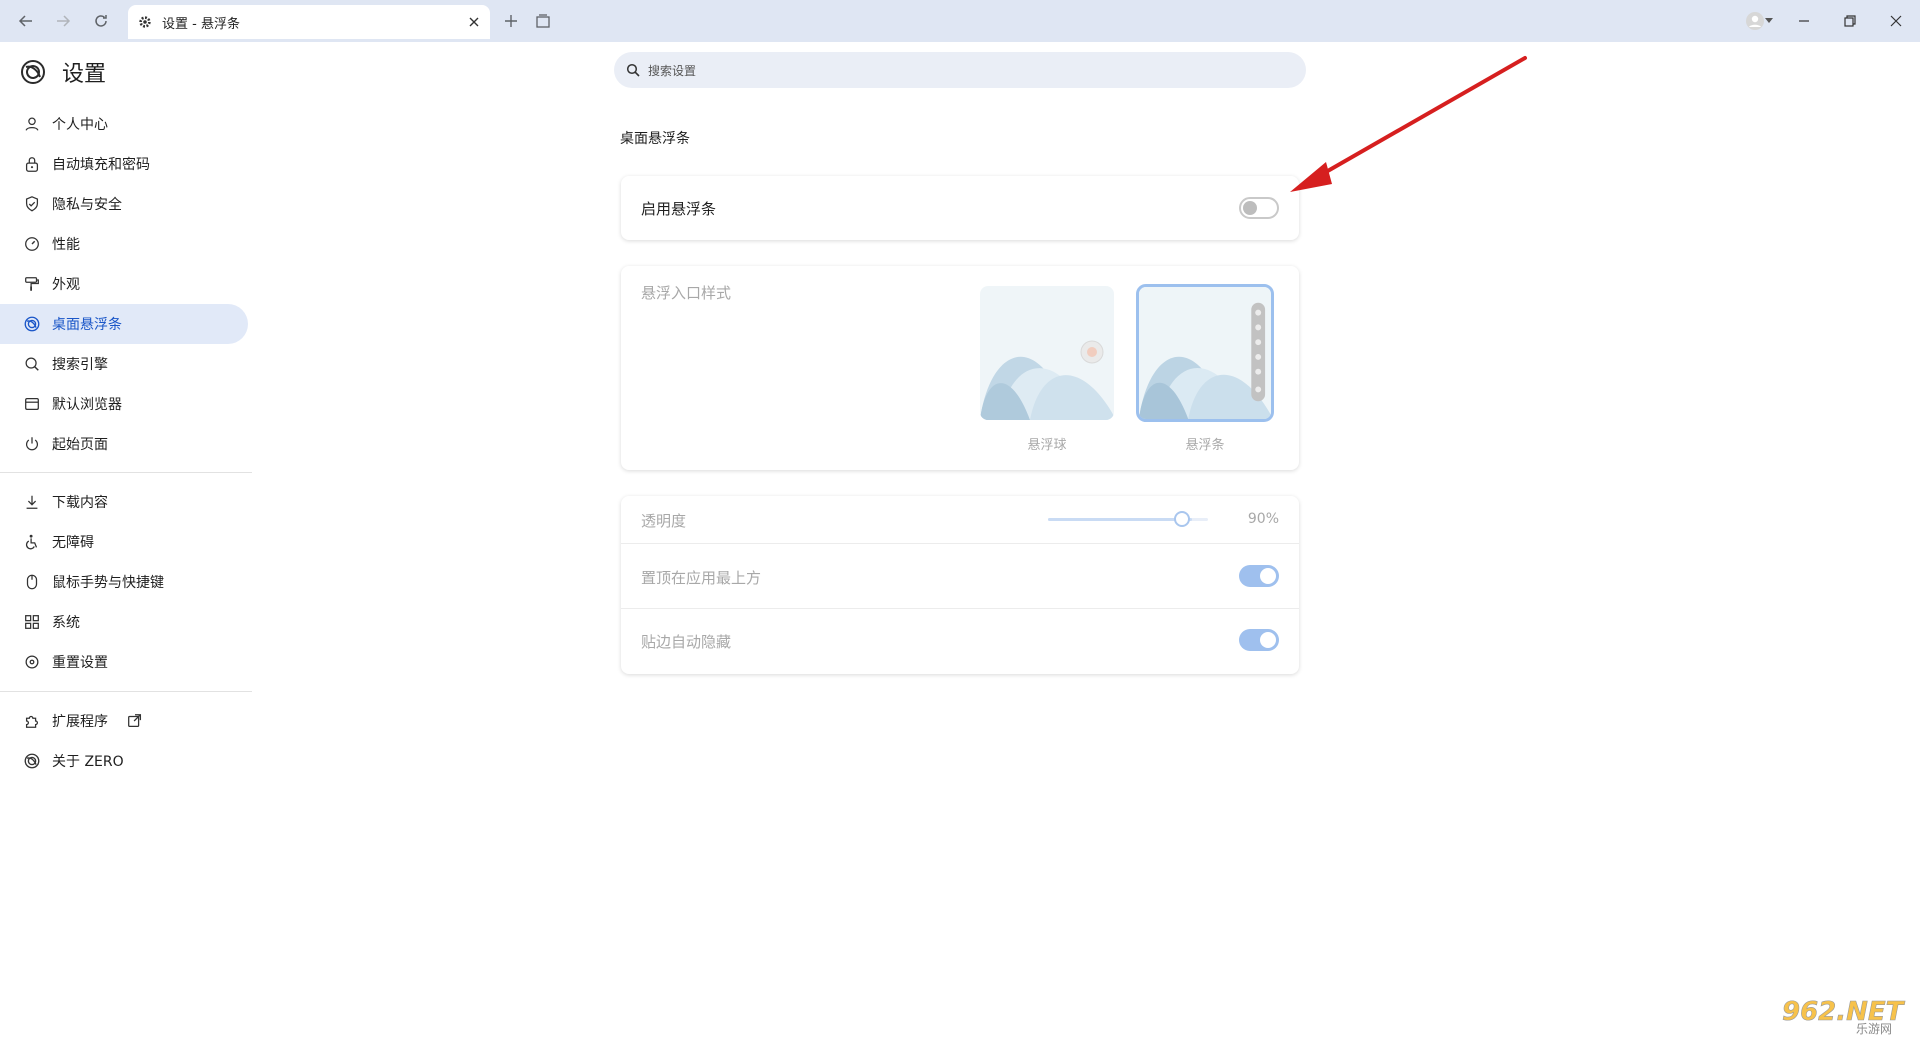 The height and width of the screenshot is (1040, 1920). Describe the element at coordinates (1408, 124) in the screenshot. I see `annotation-arrow` at that location.